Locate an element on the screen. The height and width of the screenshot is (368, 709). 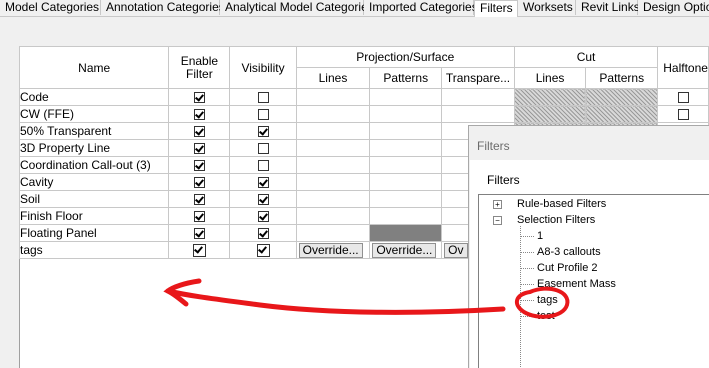
tab-annotation-categories: Annotation Categories is located at coordinates (163, 7).